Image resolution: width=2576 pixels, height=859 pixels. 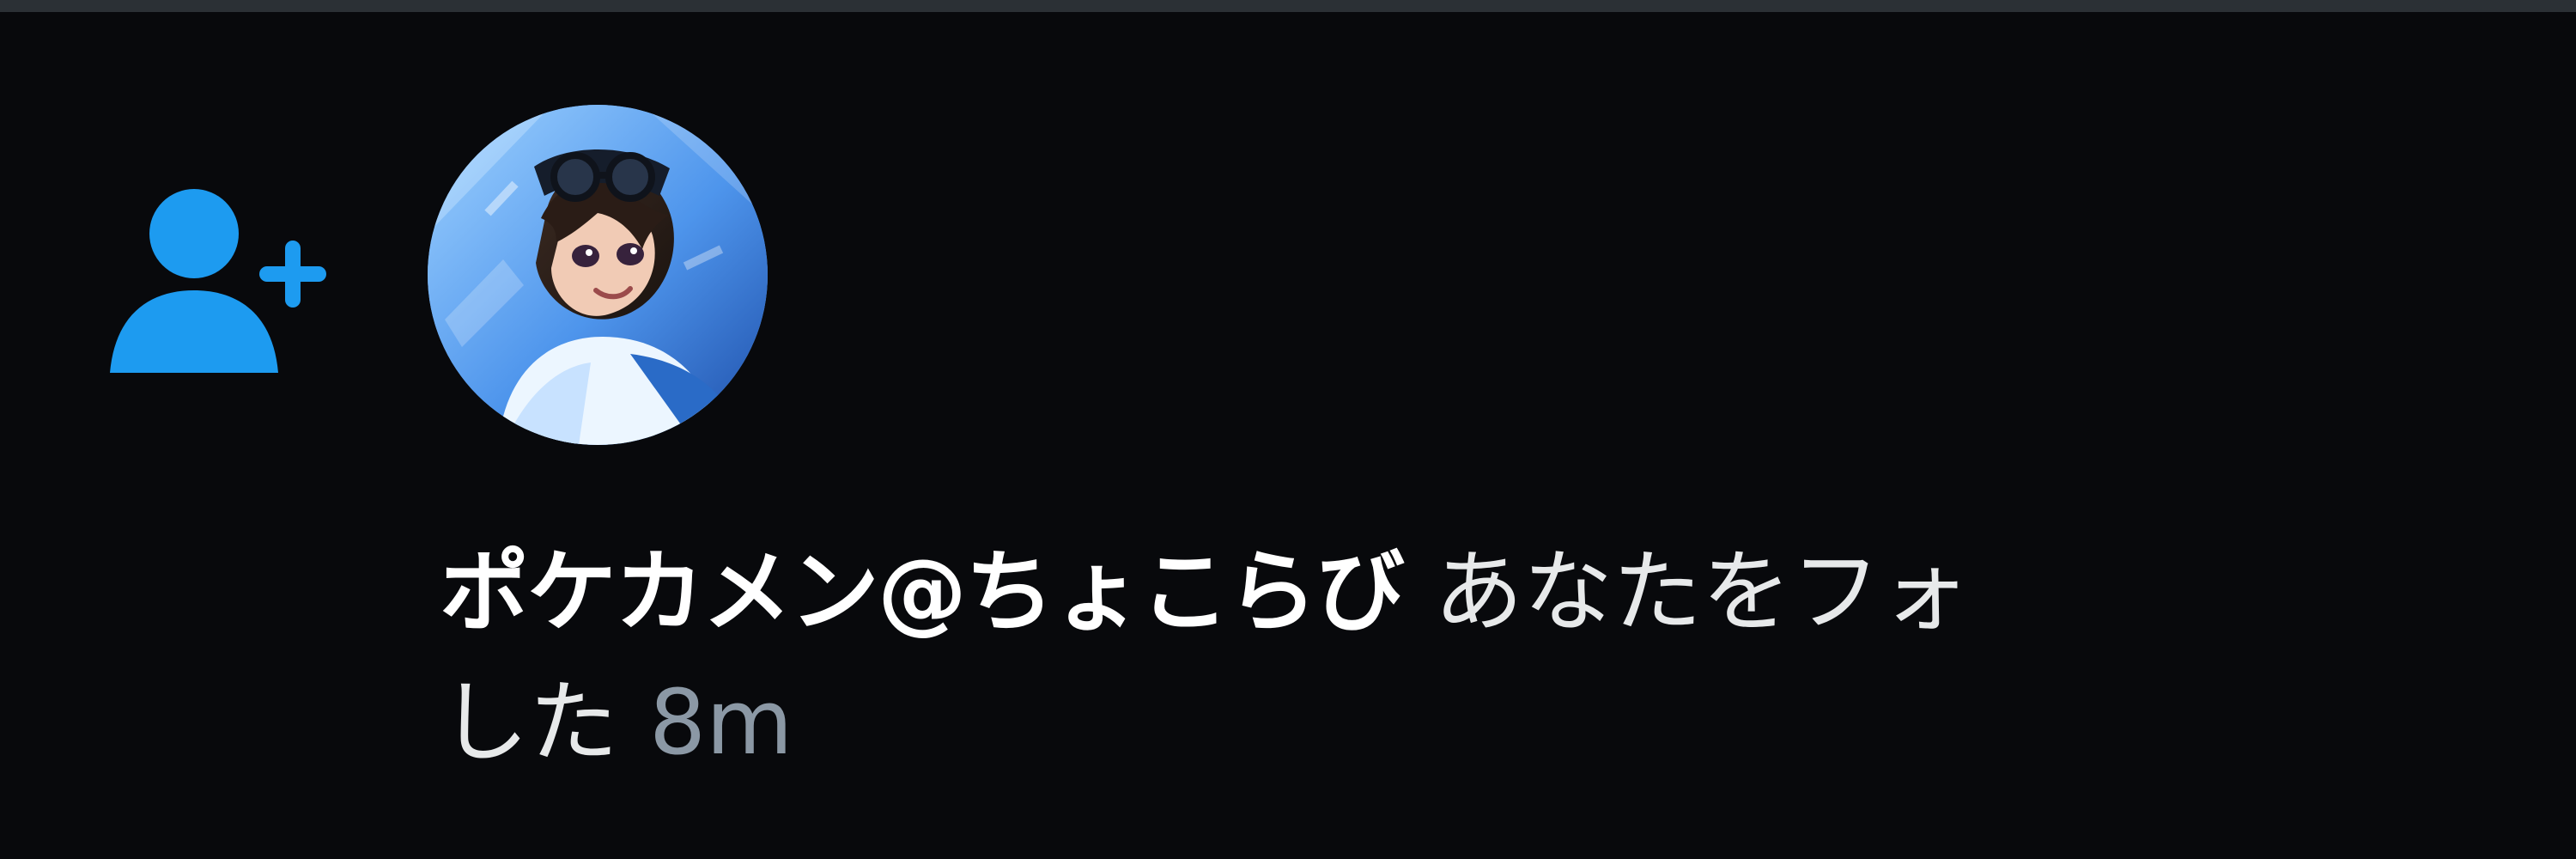 I want to click on follow-action-text-end: した, so click(x=530, y=722).